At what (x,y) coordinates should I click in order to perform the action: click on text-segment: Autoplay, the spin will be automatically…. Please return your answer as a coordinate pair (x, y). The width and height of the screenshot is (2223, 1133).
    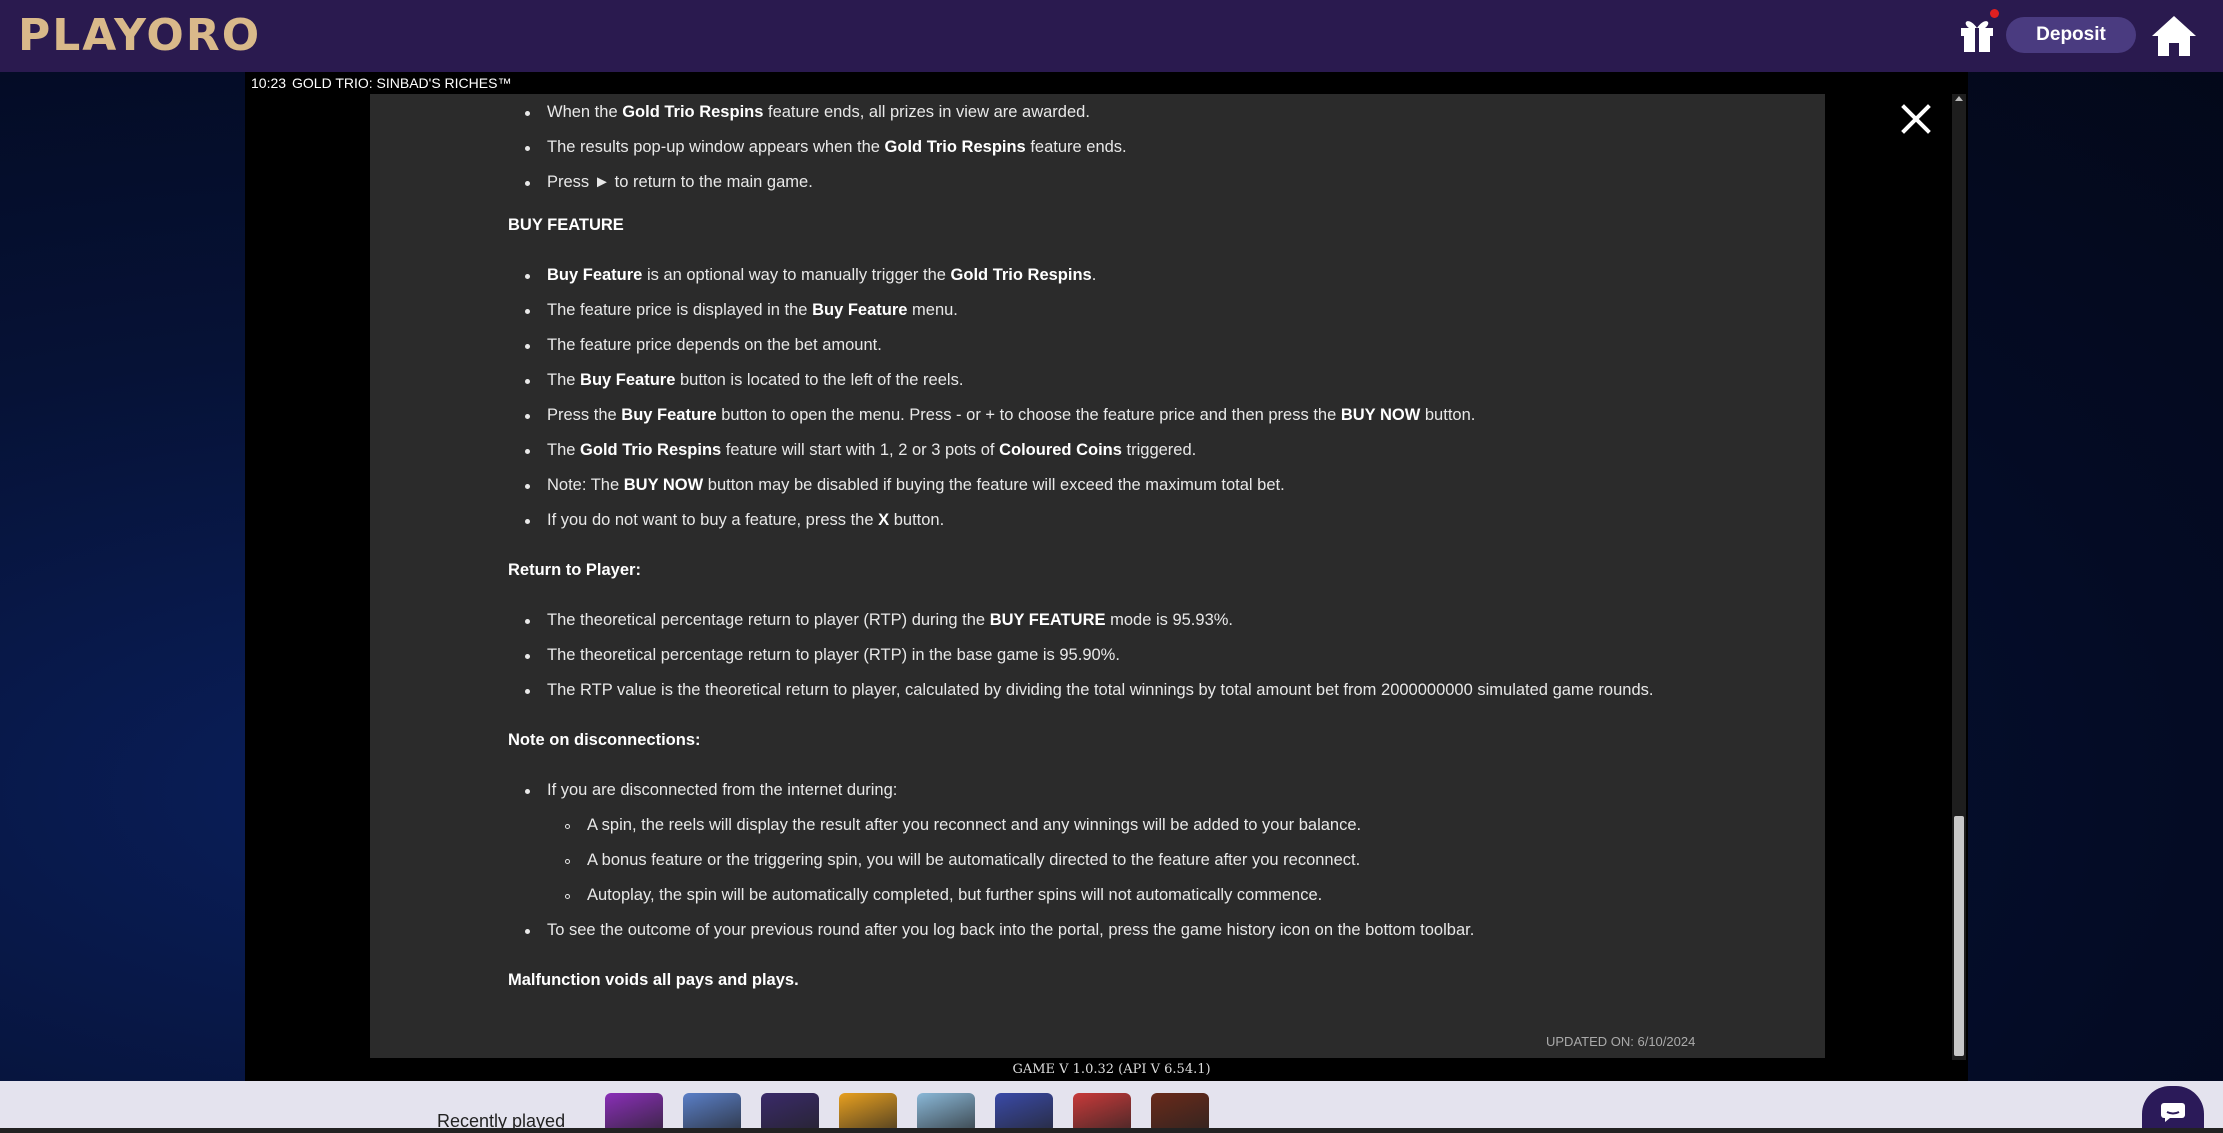
    Looking at the image, I should click on (955, 895).